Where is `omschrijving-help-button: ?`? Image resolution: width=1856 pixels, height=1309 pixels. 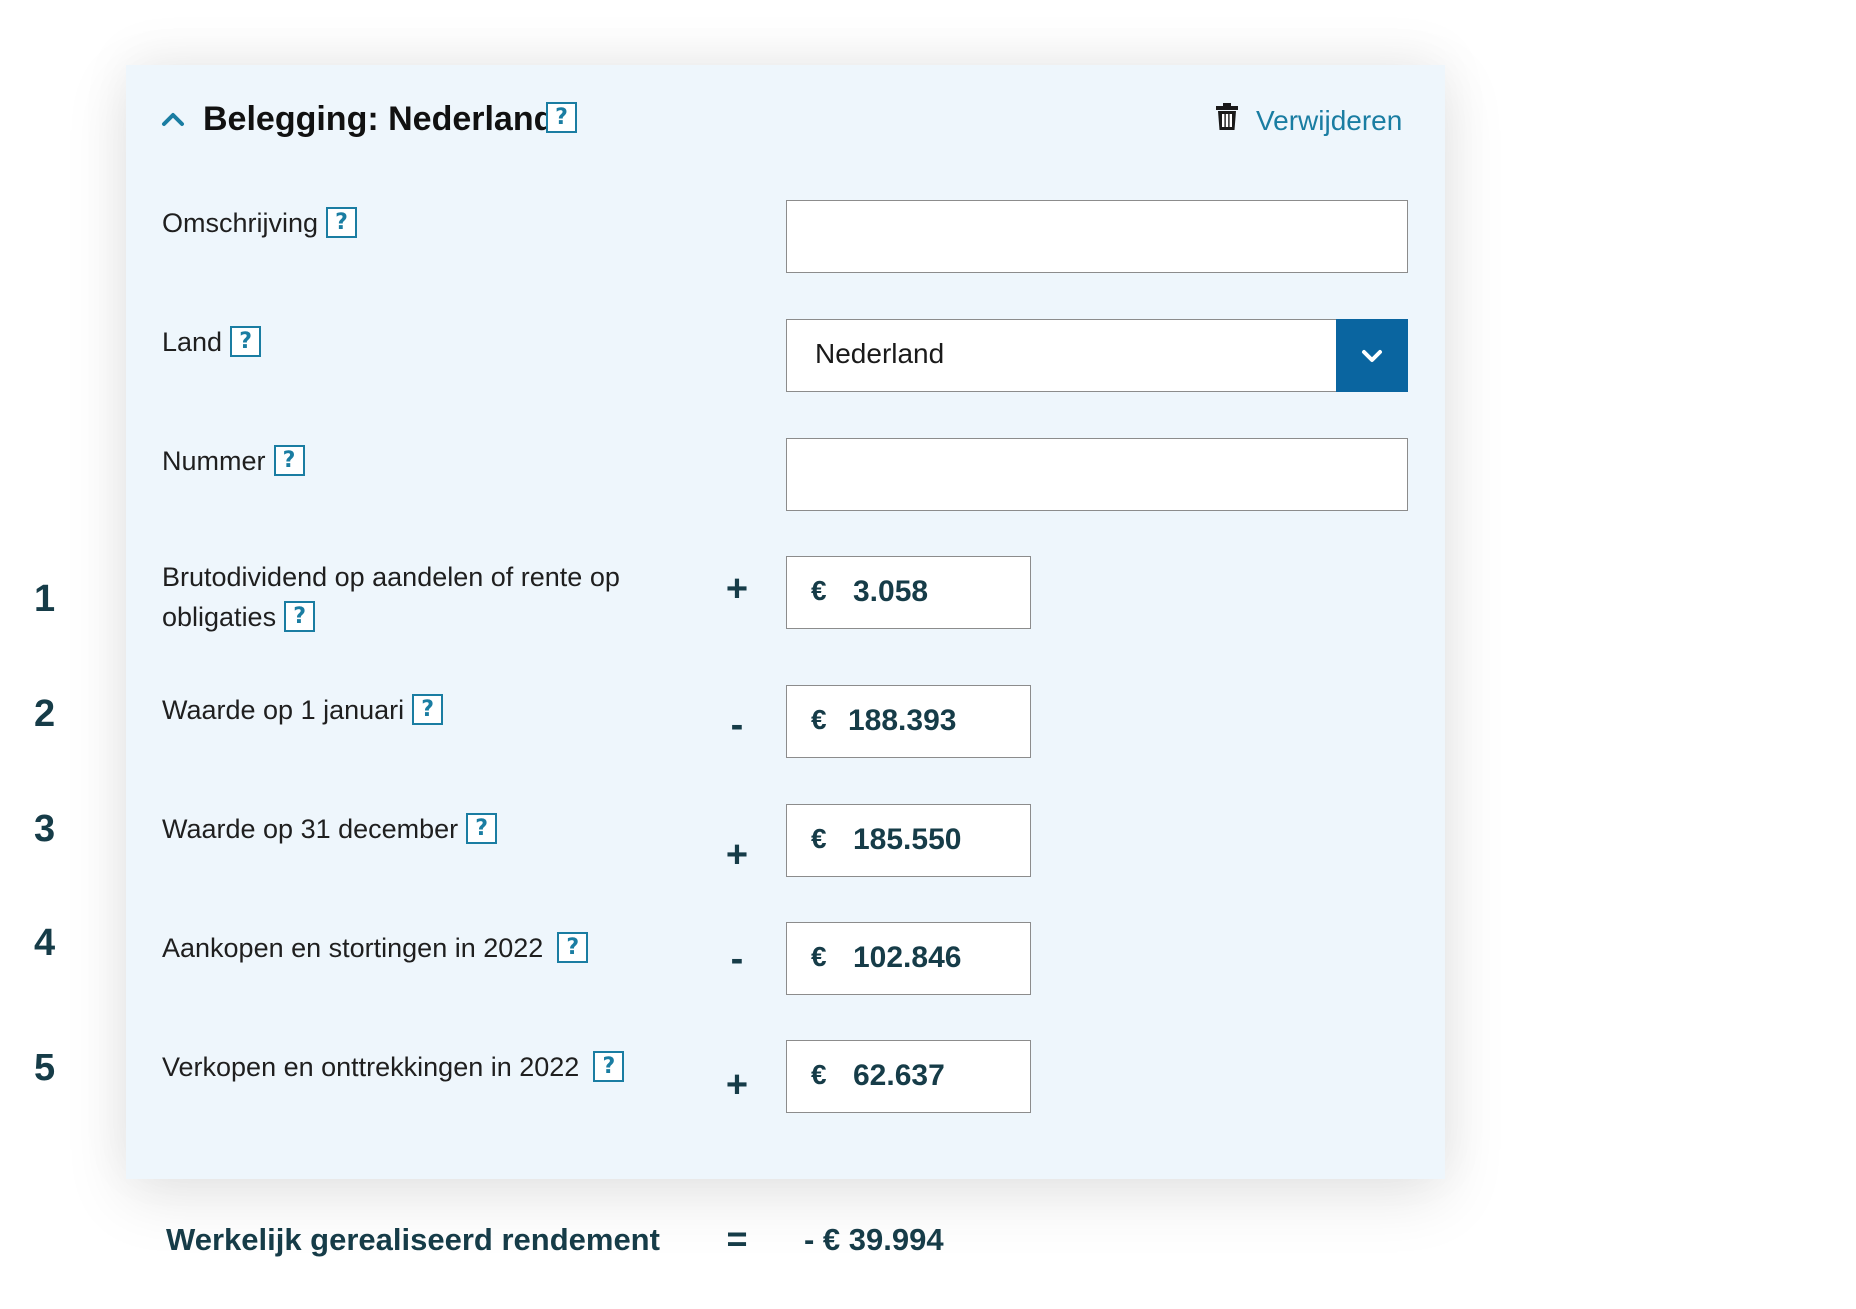 omschrijving-help-button: ? is located at coordinates (342, 223).